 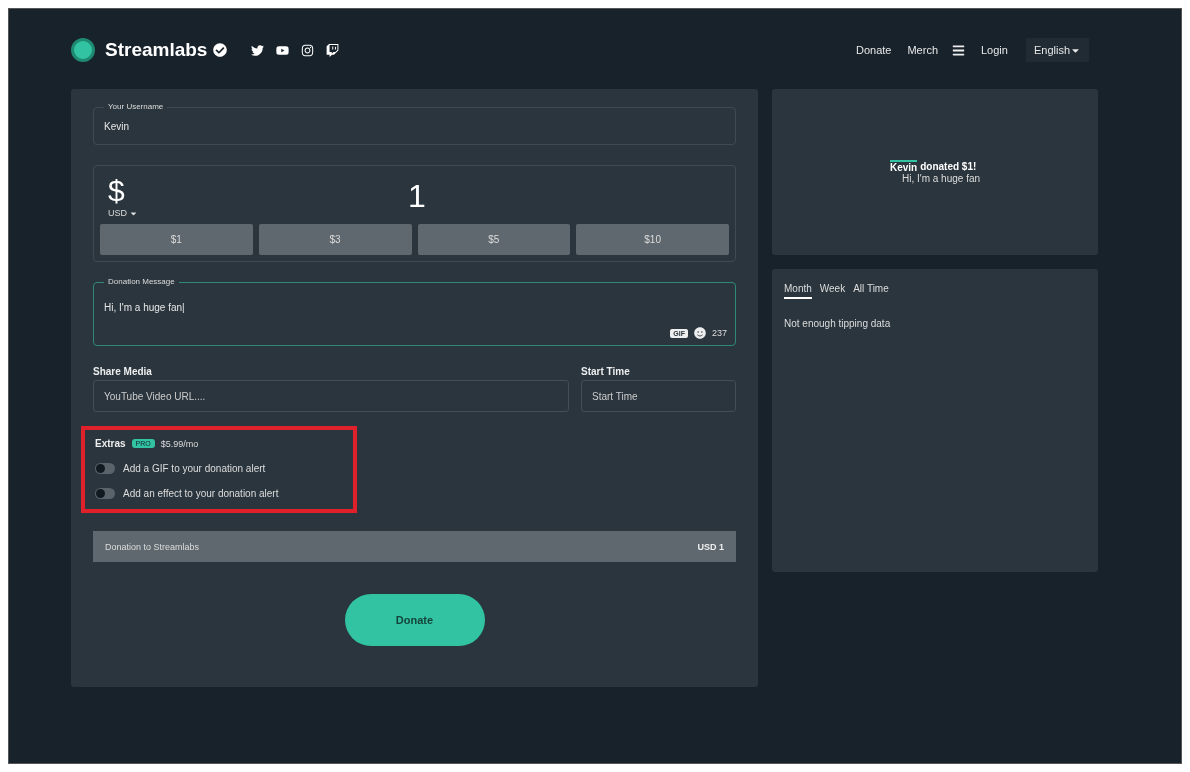 I want to click on toggle-label: Add a GIF to your donation alert, so click(x=194, y=468).